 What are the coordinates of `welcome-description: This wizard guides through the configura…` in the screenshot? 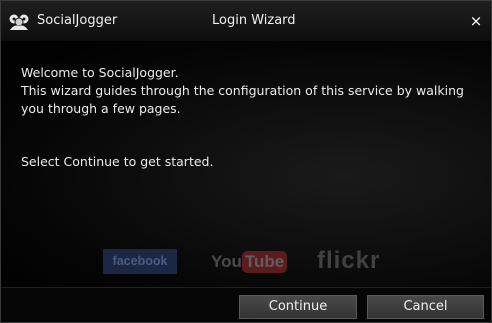 It's located at (242, 99).